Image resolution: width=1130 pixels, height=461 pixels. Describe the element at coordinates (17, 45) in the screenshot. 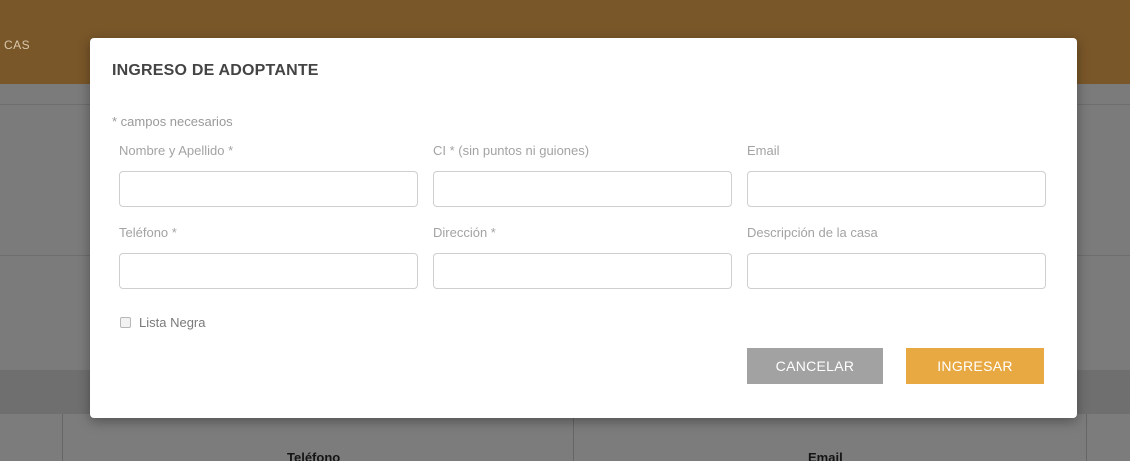

I see `nav-item-fragment: CAS` at that location.